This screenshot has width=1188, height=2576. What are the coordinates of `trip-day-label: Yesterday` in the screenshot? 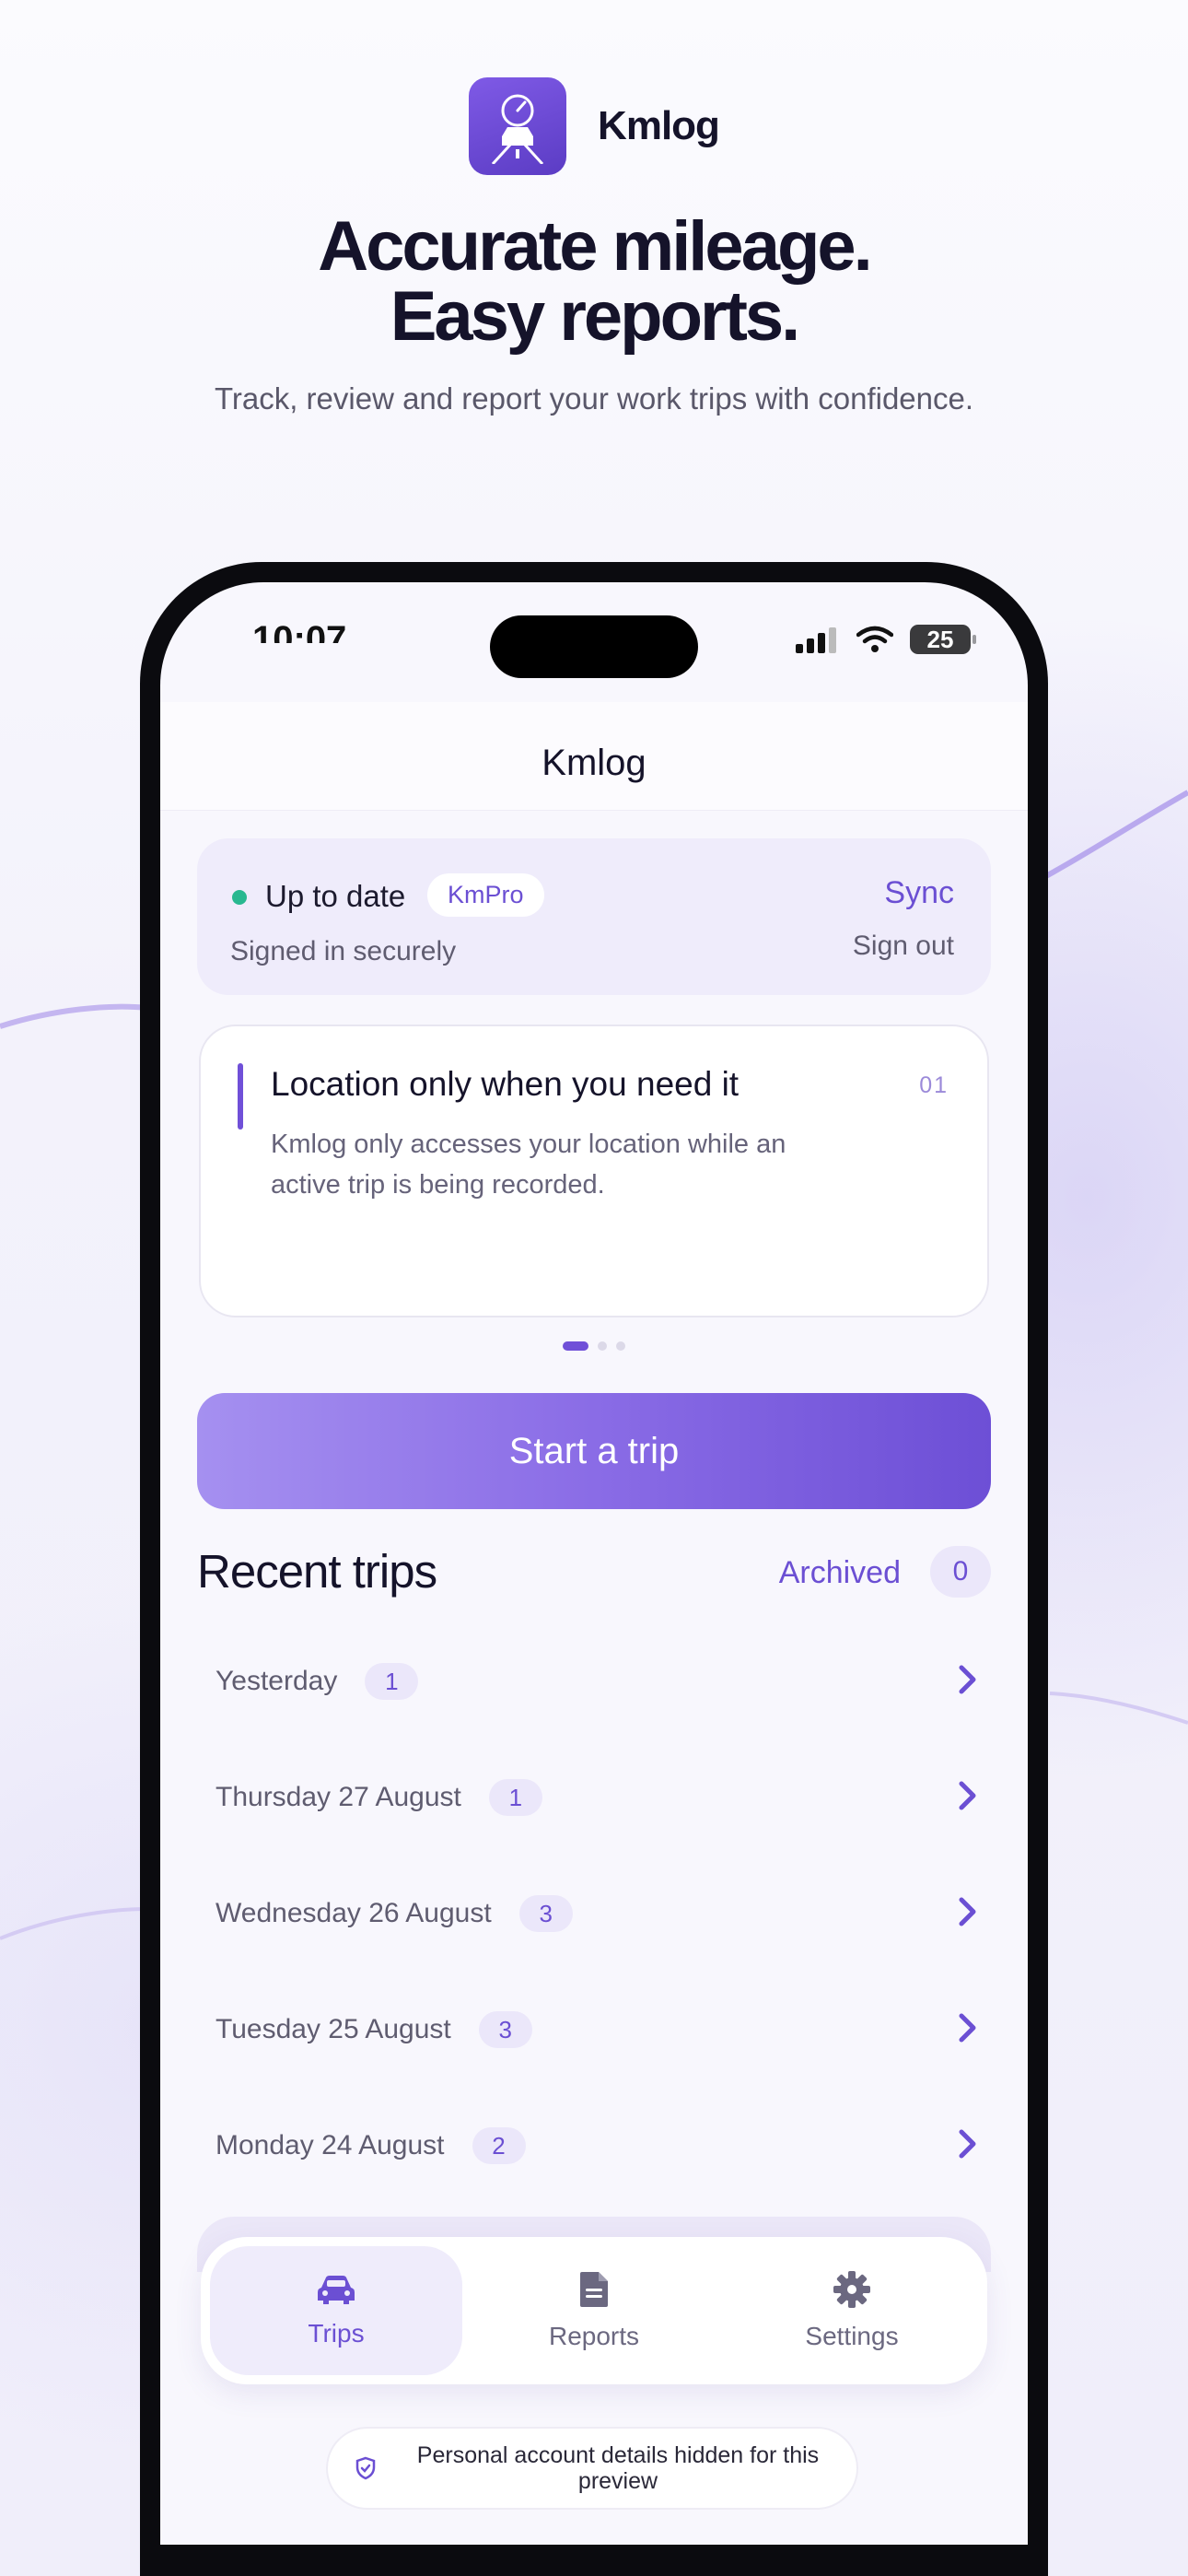 It's located at (276, 1681).